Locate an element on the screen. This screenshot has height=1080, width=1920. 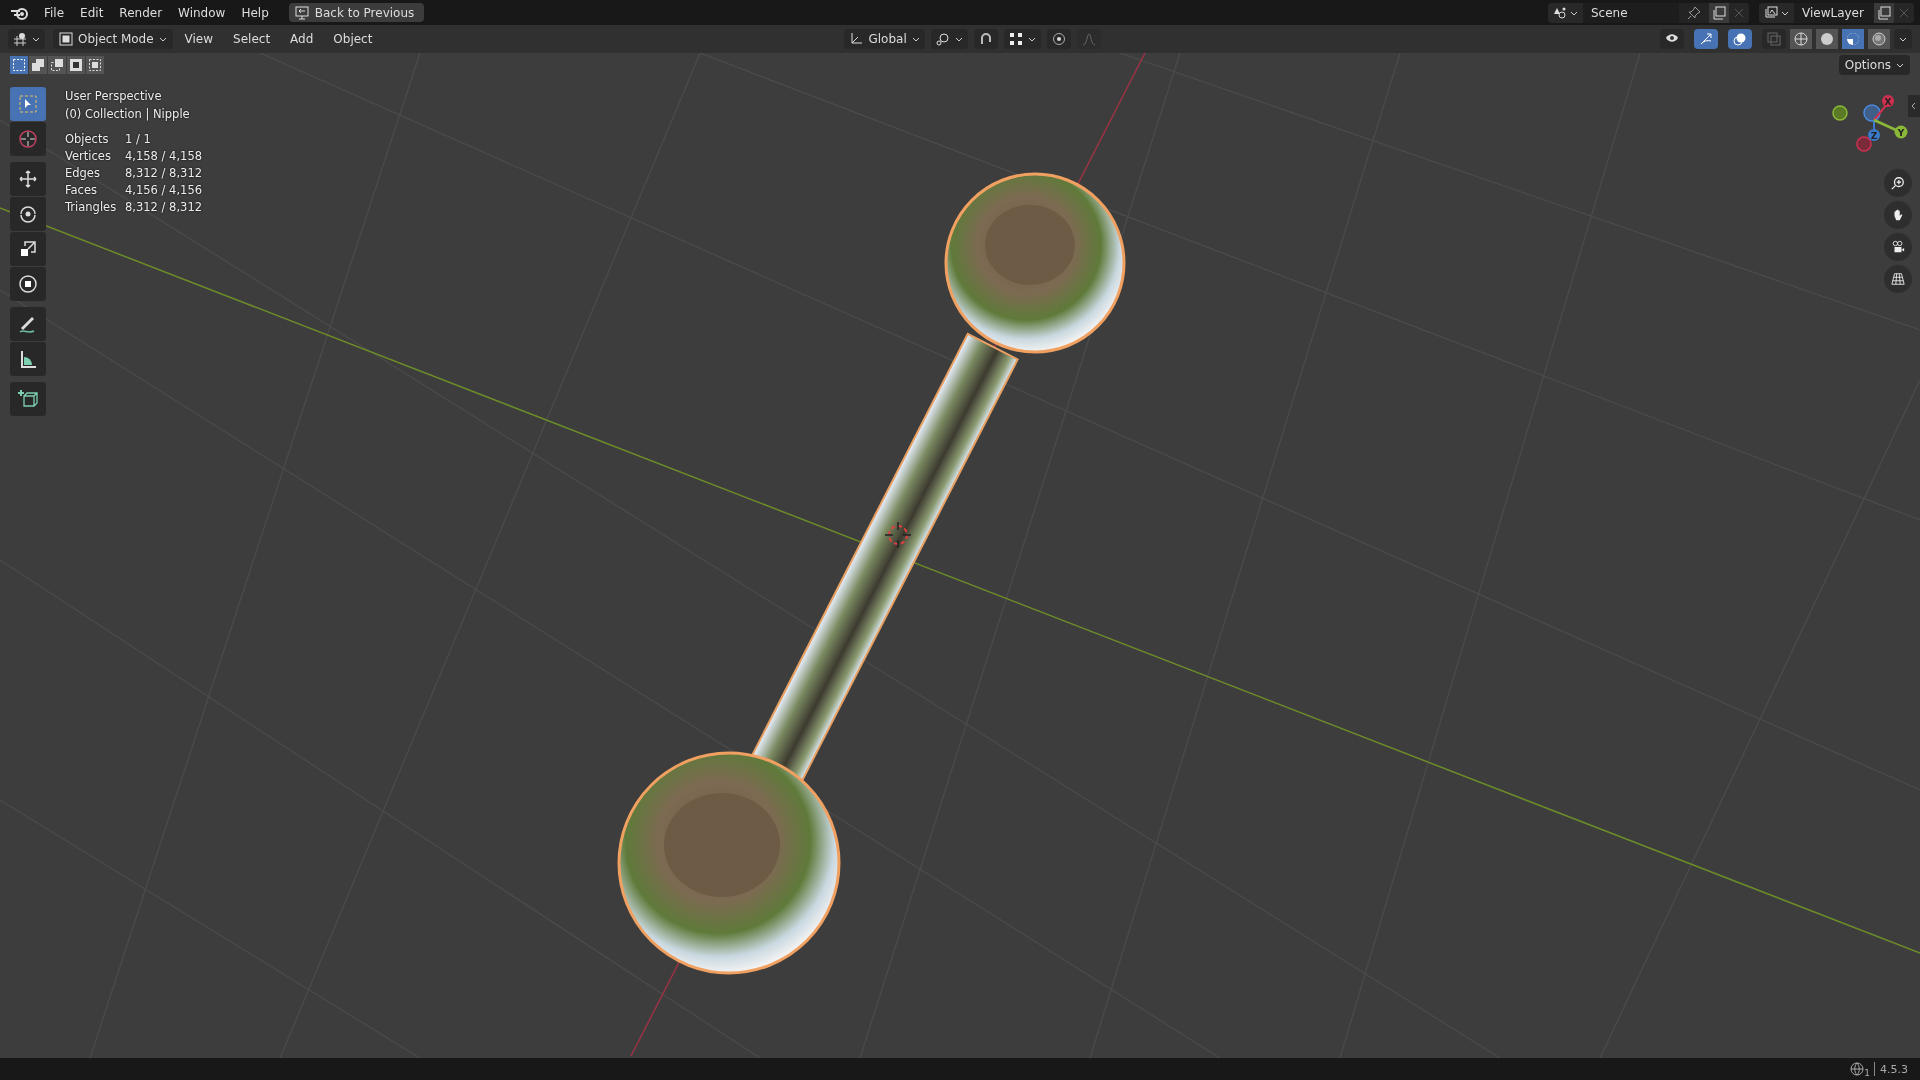
perspective-toggle-button is located at coordinates (1898, 279).